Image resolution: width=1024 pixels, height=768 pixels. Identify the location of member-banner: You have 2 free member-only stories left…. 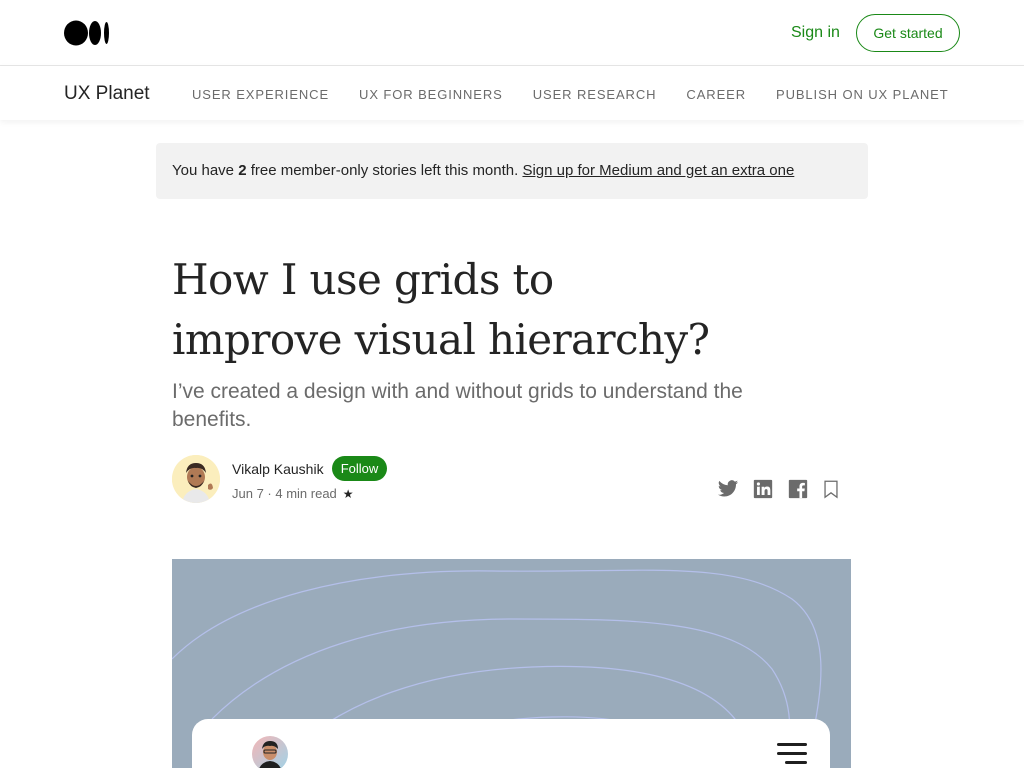
(512, 171).